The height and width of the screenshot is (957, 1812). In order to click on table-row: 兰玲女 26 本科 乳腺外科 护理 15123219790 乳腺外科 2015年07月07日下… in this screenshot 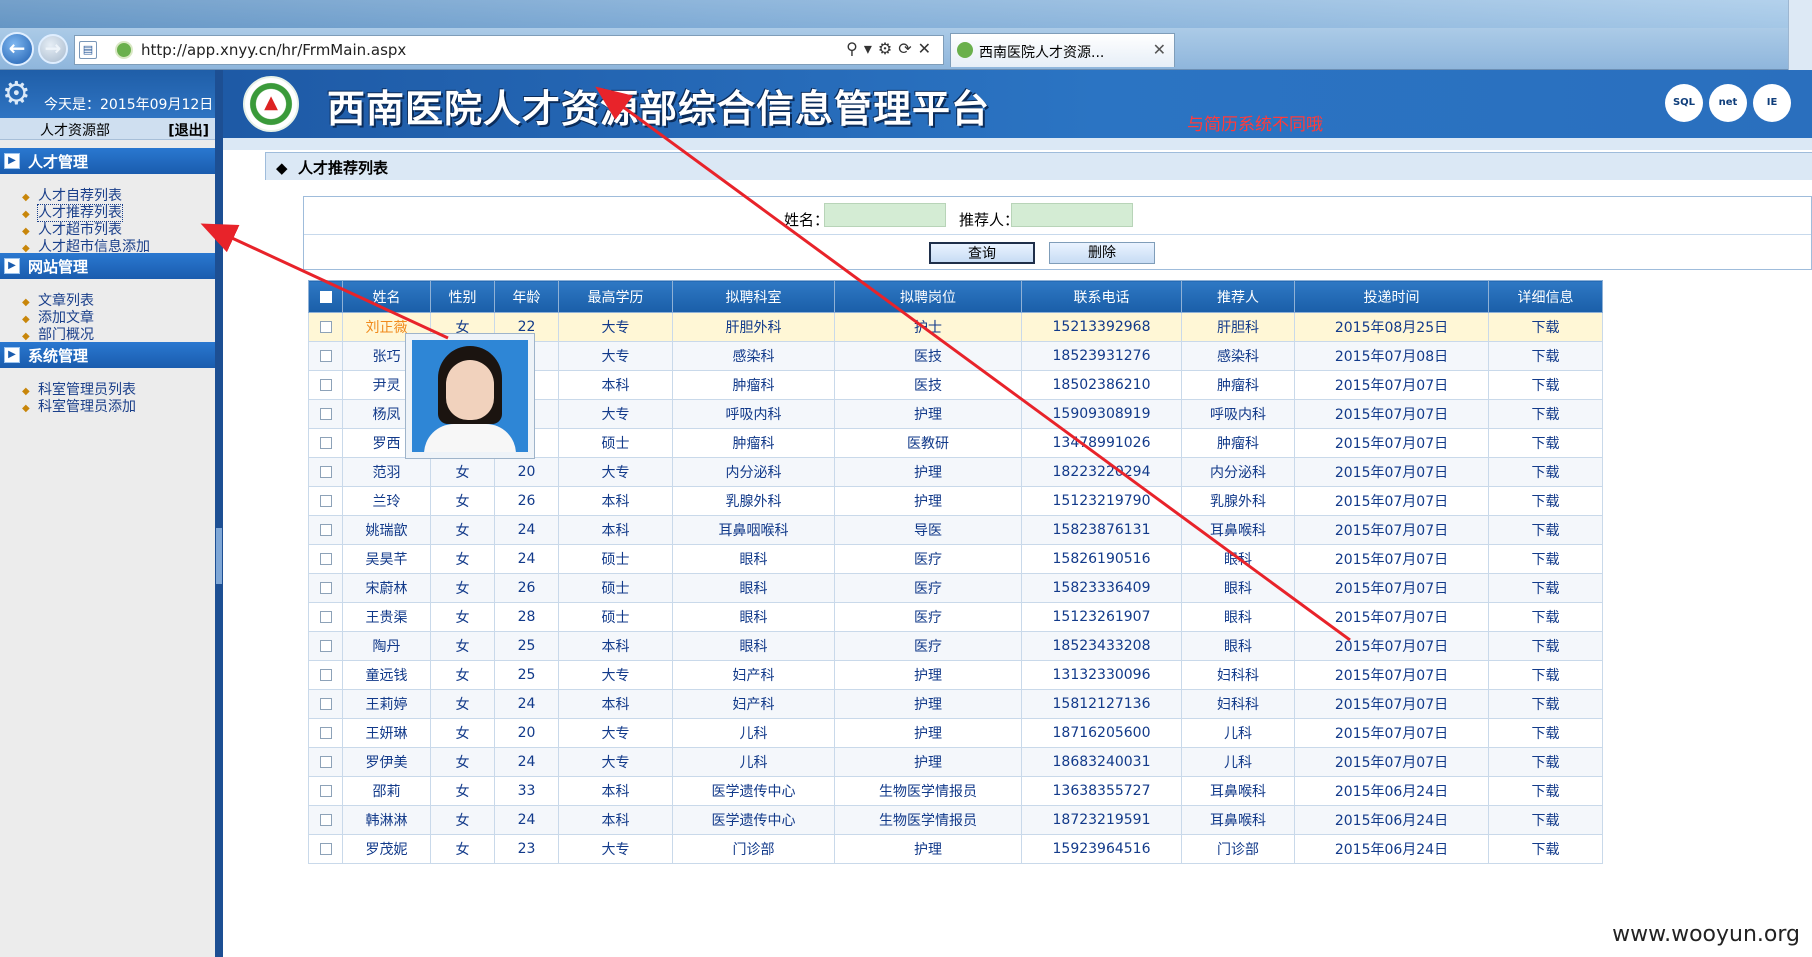, I will do `click(955, 501)`.